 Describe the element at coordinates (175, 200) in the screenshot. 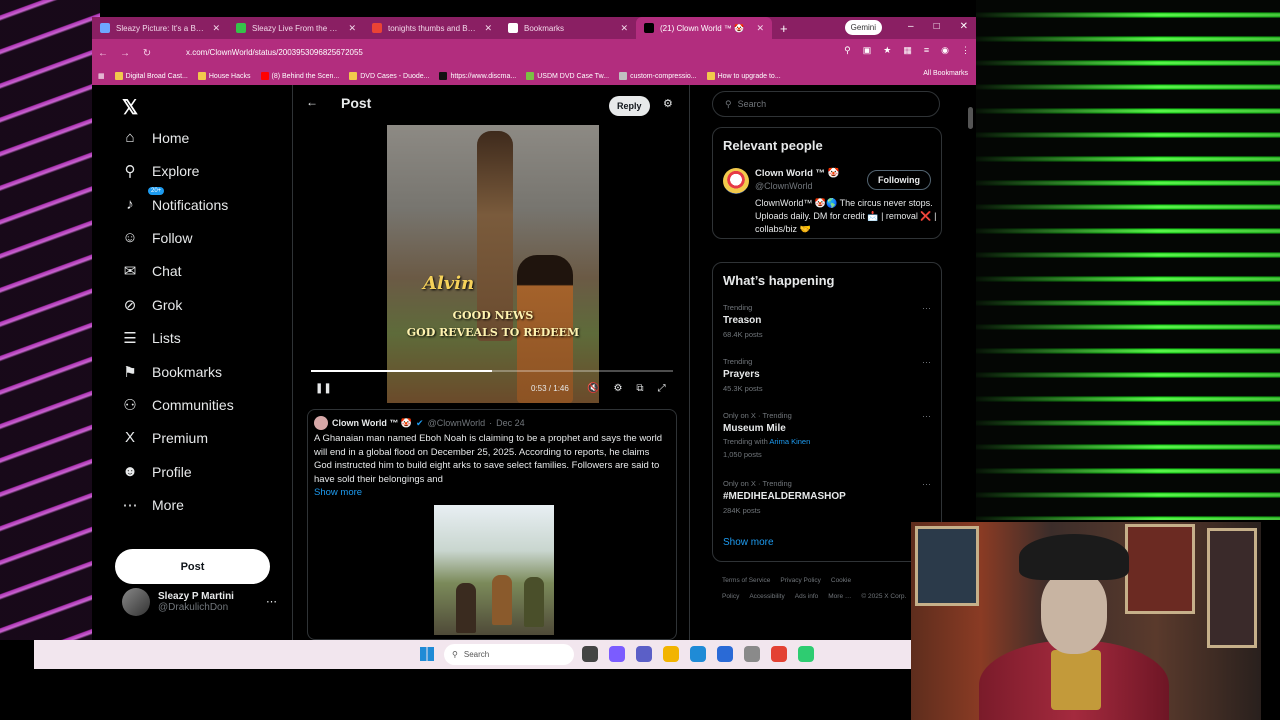

I see `nav-item-notifications: ♪ Notifications 20+` at that location.